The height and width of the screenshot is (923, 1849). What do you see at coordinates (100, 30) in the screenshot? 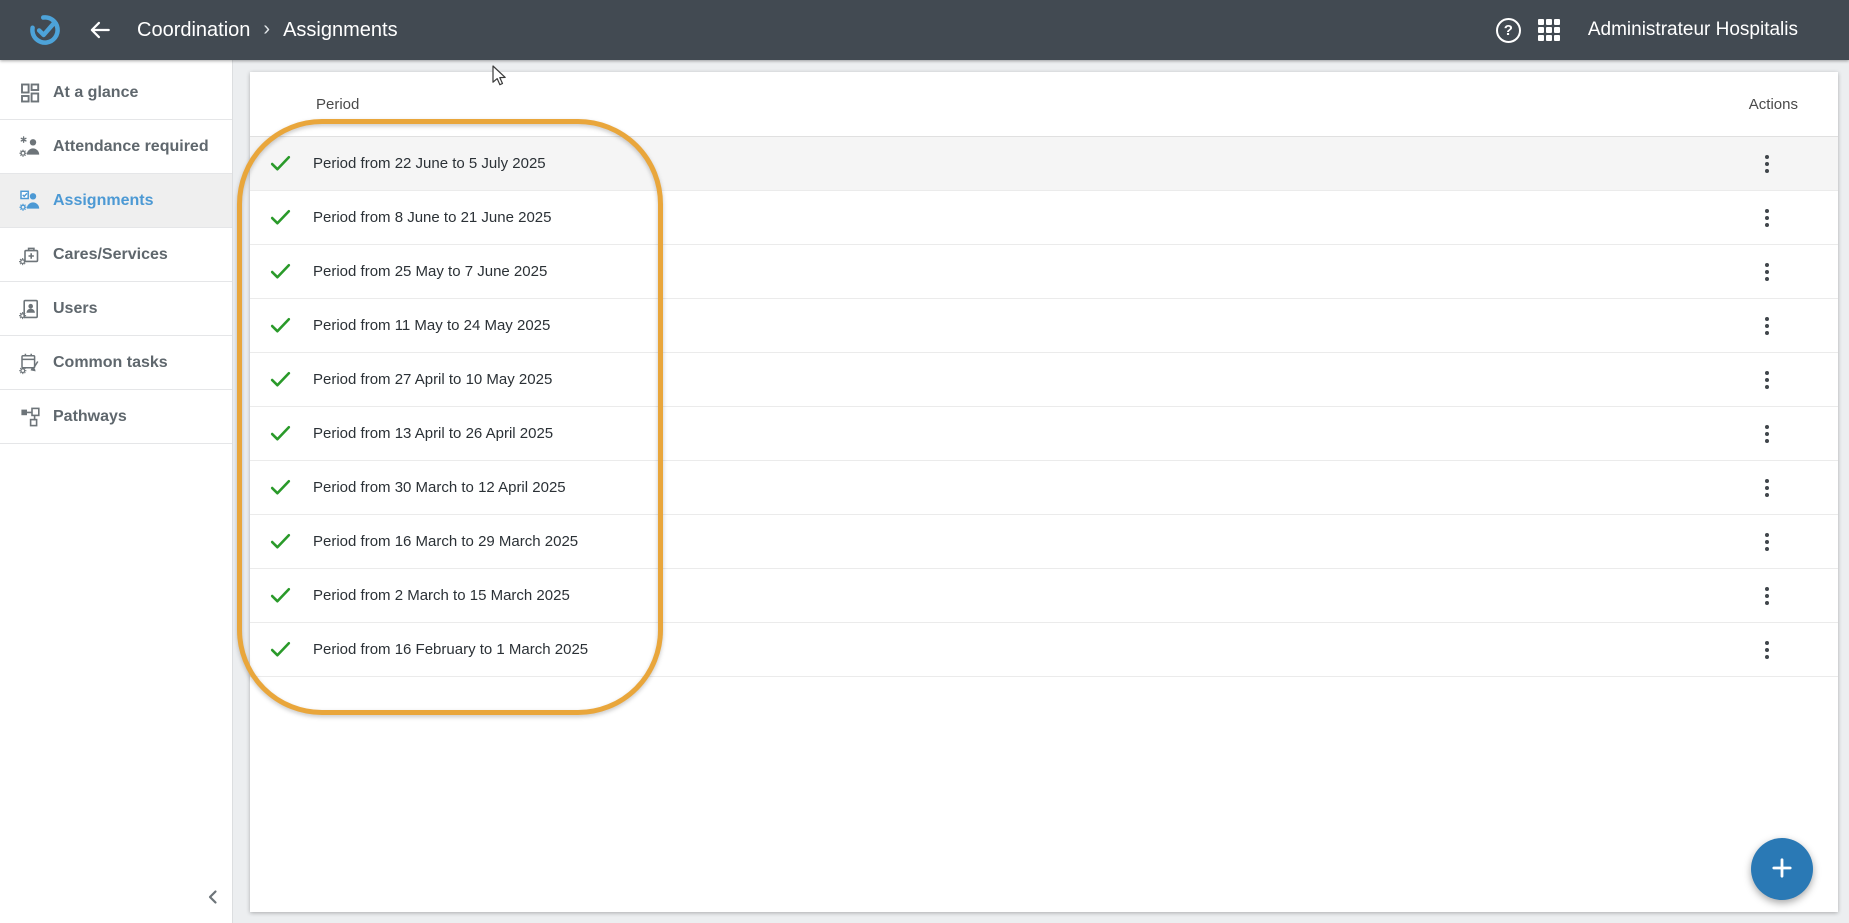
I see `back-arrow-icon` at bounding box center [100, 30].